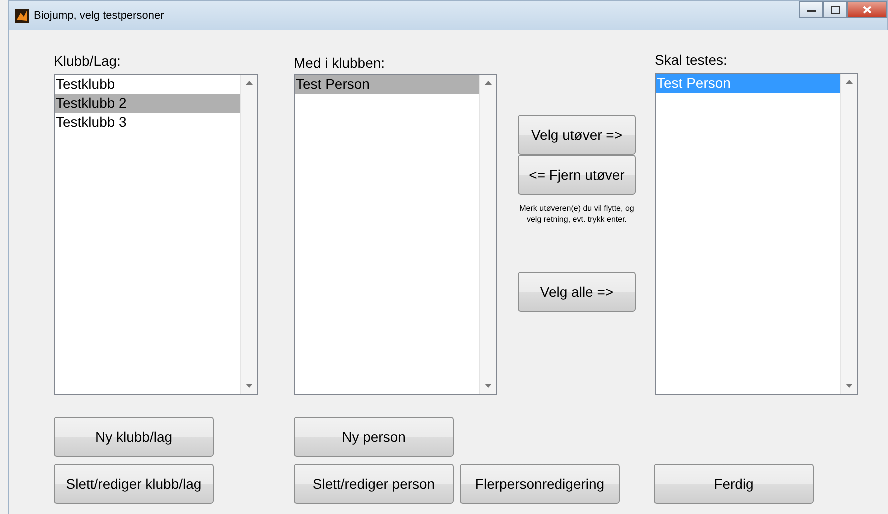 The height and width of the screenshot is (514, 888). I want to click on close-button, so click(867, 9).